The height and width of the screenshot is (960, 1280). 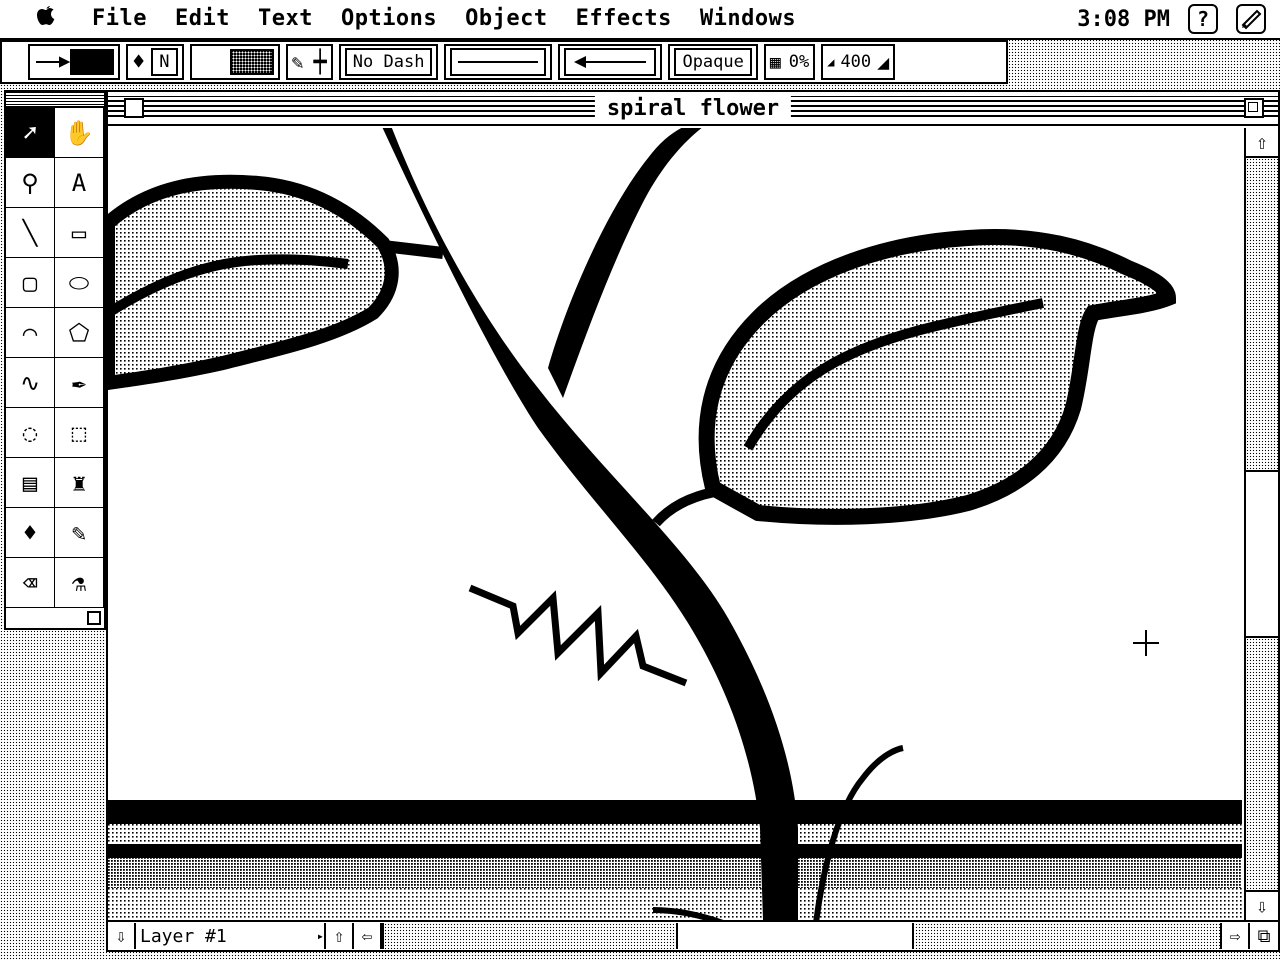 What do you see at coordinates (122, 936) in the screenshot?
I see `layer-down-arrow-icon: ⇩` at bounding box center [122, 936].